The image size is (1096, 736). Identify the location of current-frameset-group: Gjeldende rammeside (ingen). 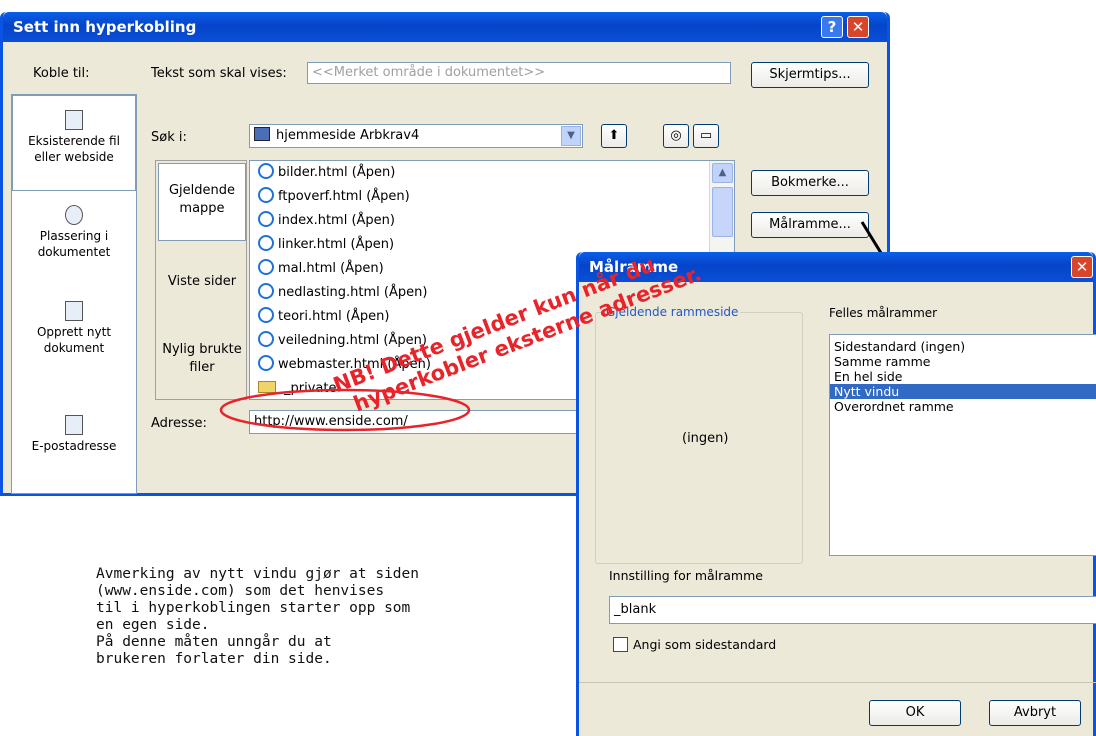
(699, 434).